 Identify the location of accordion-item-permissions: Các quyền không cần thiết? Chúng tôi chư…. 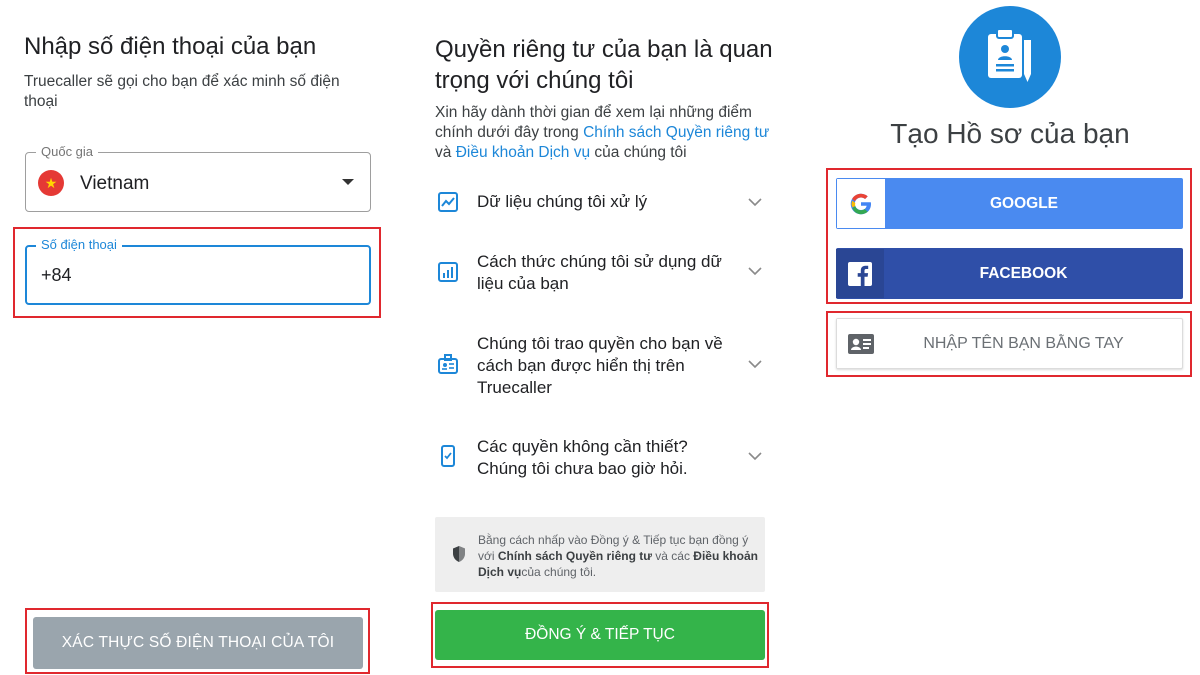
(600, 457).